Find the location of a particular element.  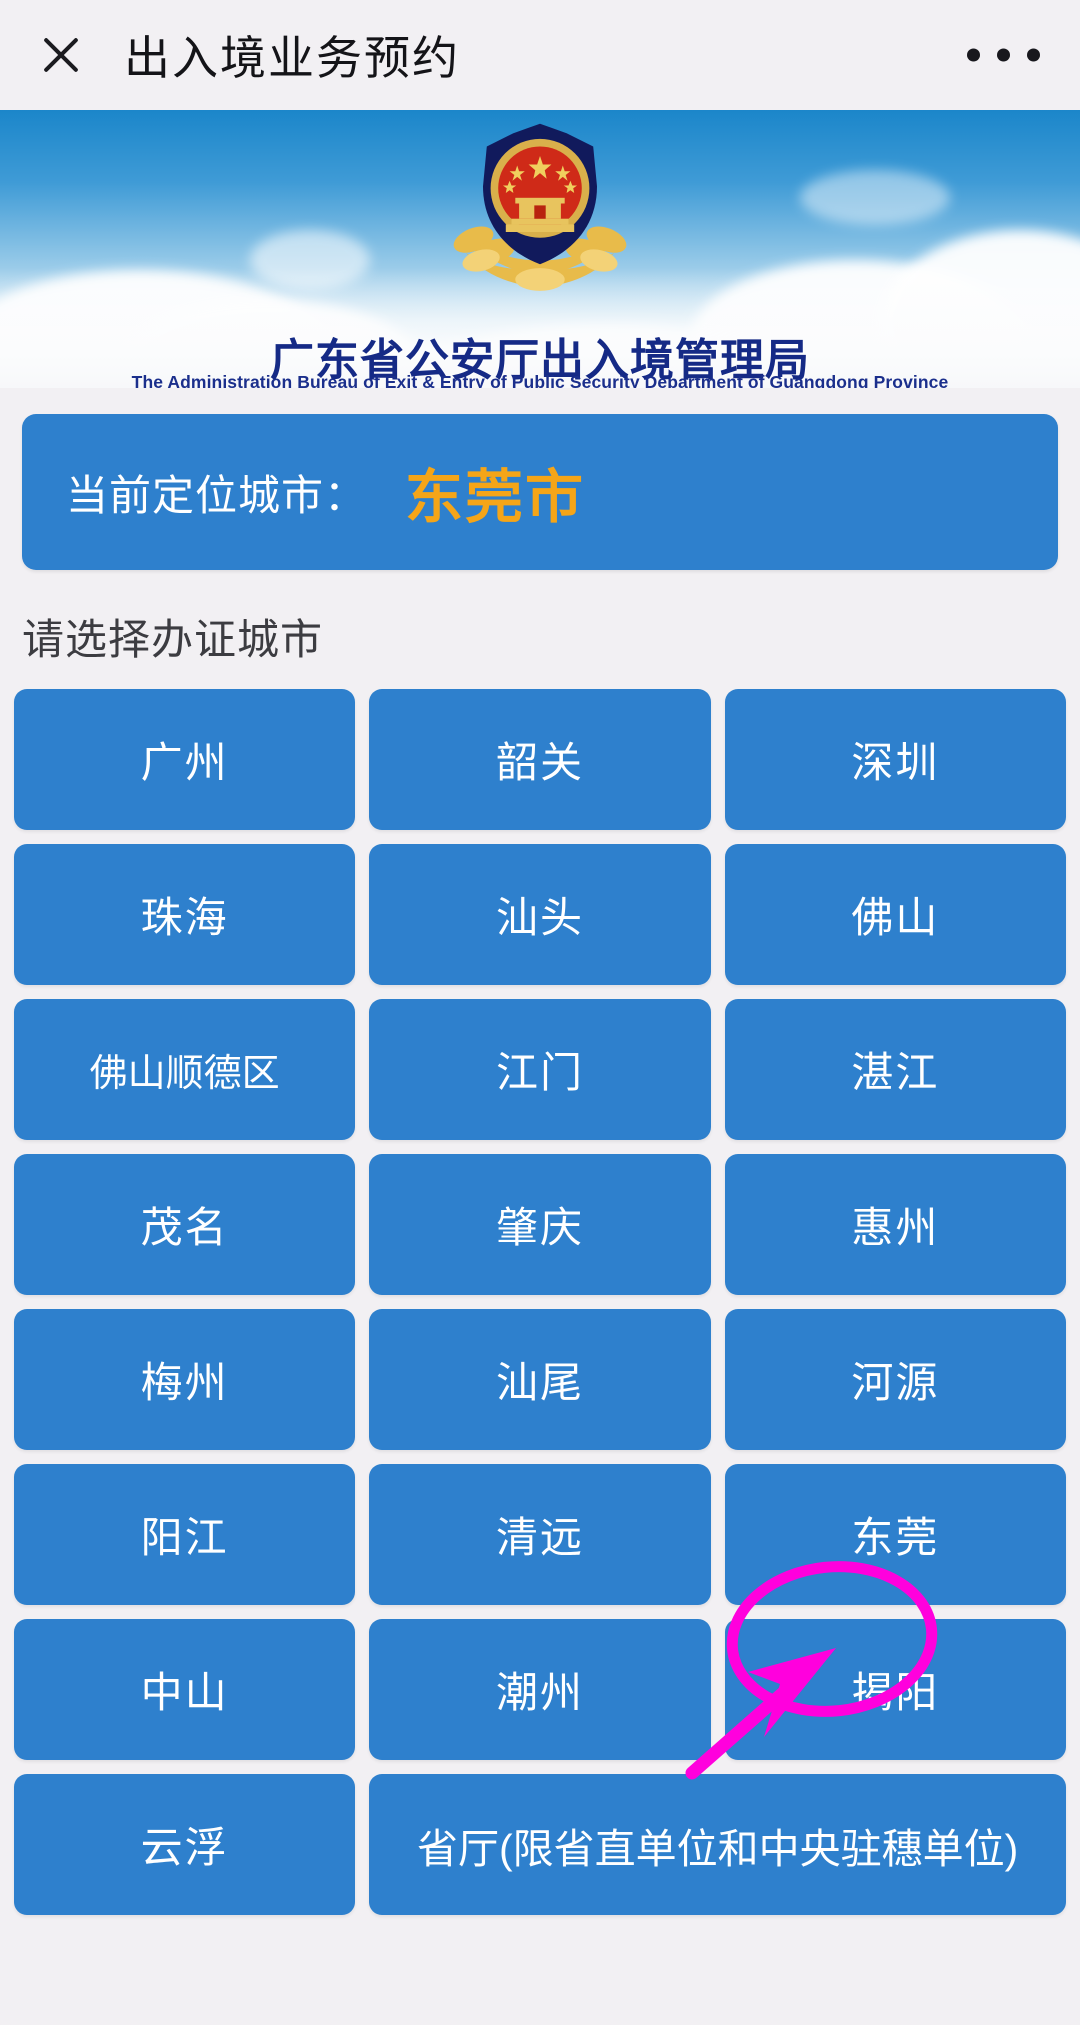

location-label: 当前定位城市： is located at coordinates (217, 495).